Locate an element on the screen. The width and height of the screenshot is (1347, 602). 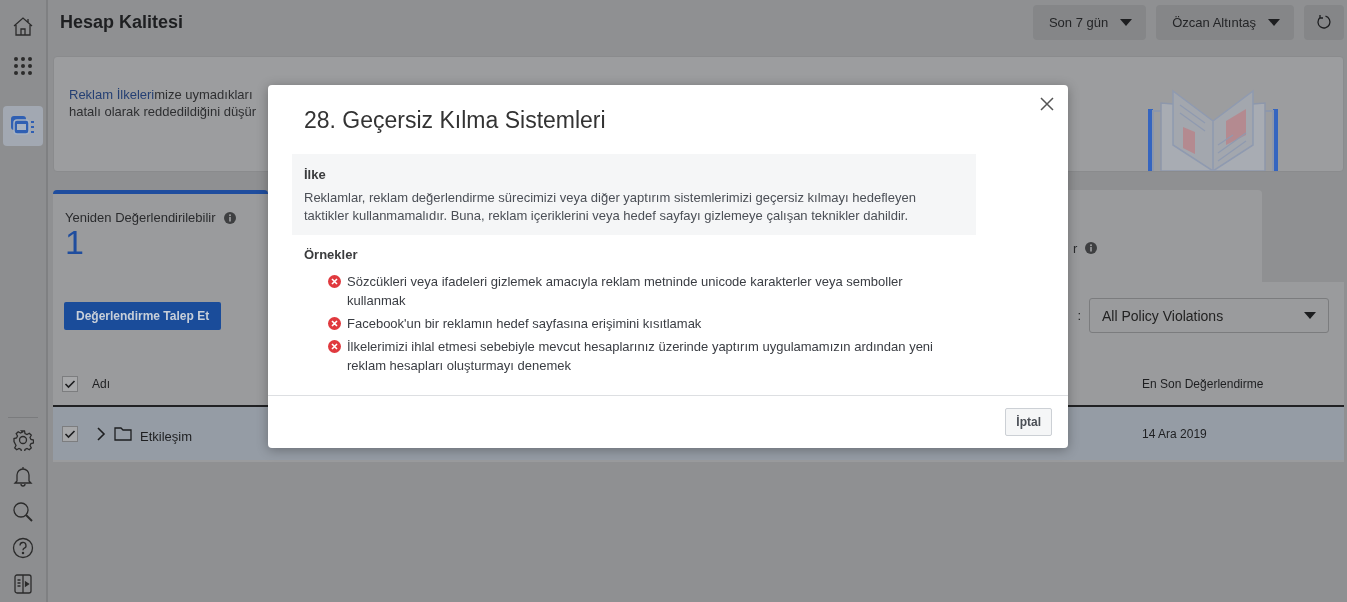
page-title: Hesap Kalitesi is located at coordinates (122, 22).